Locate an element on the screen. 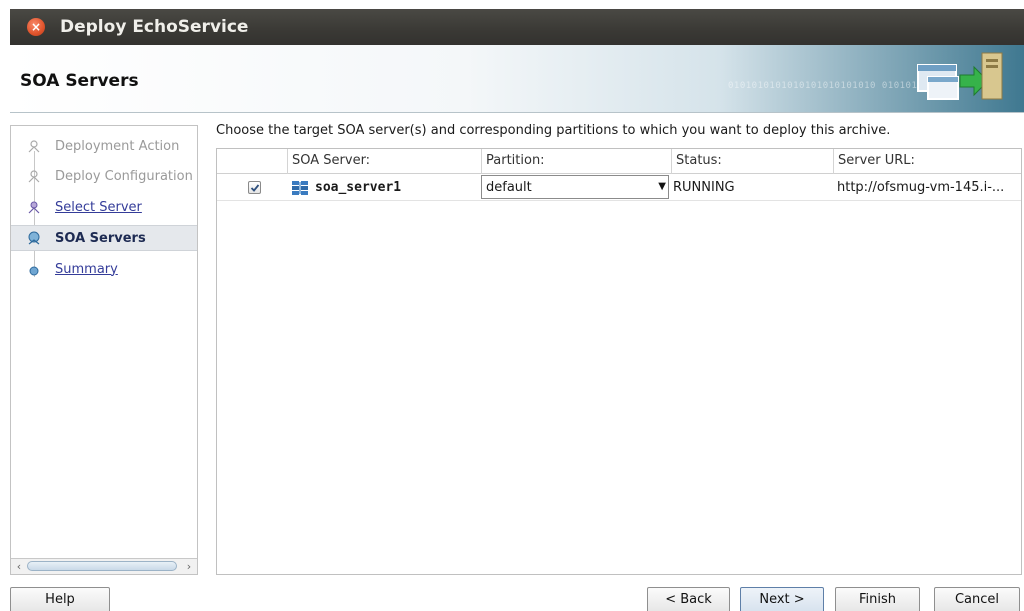 The image size is (1024, 611). server-select-checkbox is located at coordinates (254, 187).